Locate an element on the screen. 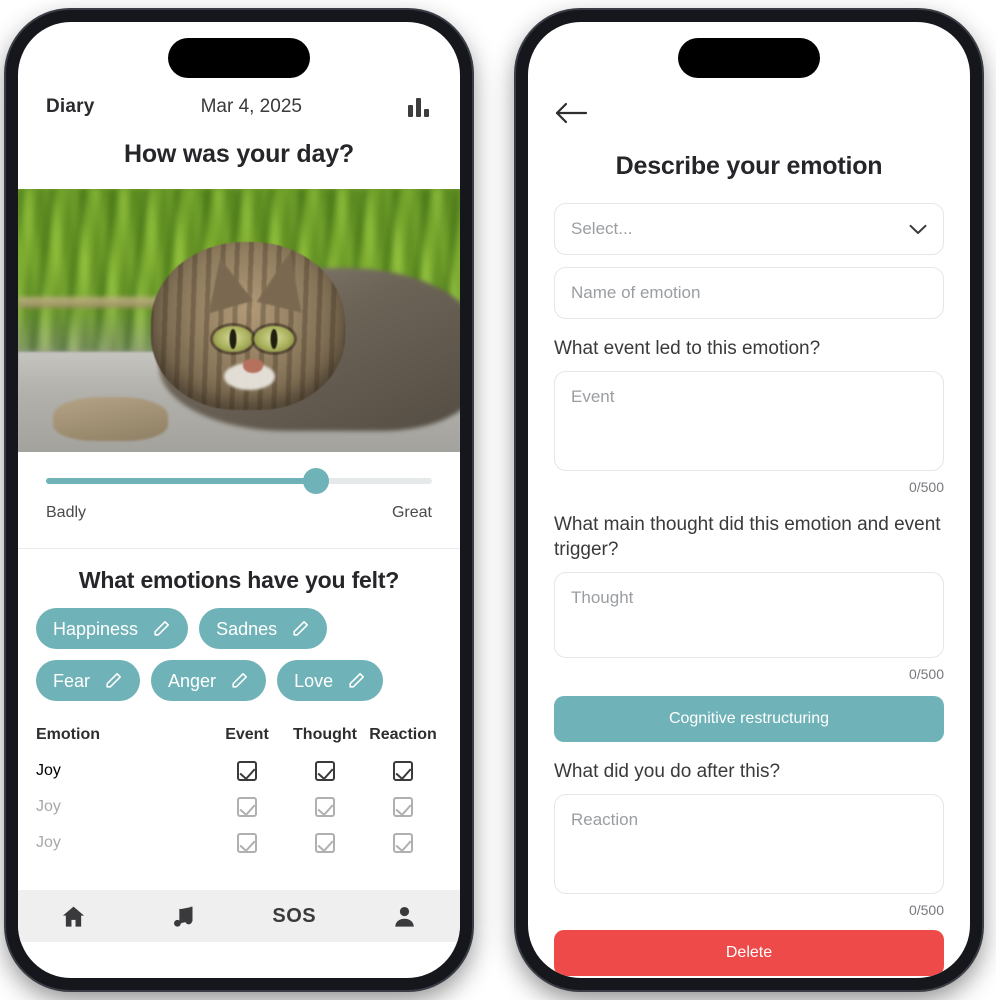  mood-slider: Badly Great is located at coordinates (239, 493).